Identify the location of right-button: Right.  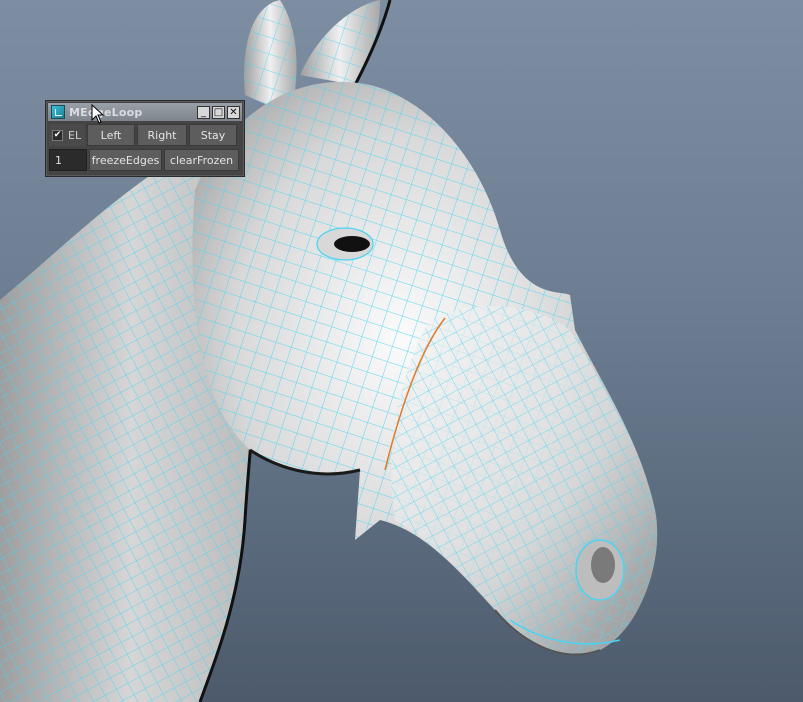
(162, 135).